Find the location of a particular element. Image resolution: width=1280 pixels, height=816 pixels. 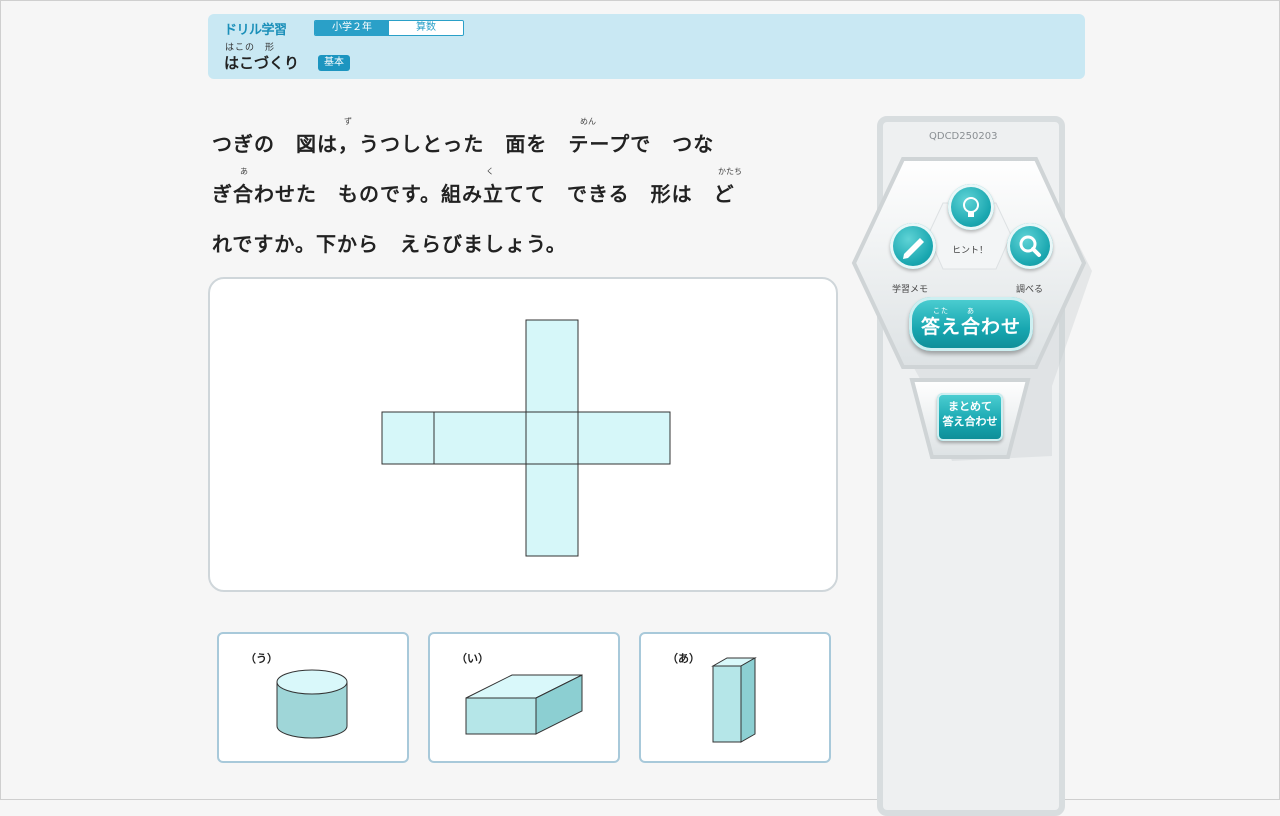

question-line-3: れですか。下から えらびましょう。 is located at coordinates (389, 244).